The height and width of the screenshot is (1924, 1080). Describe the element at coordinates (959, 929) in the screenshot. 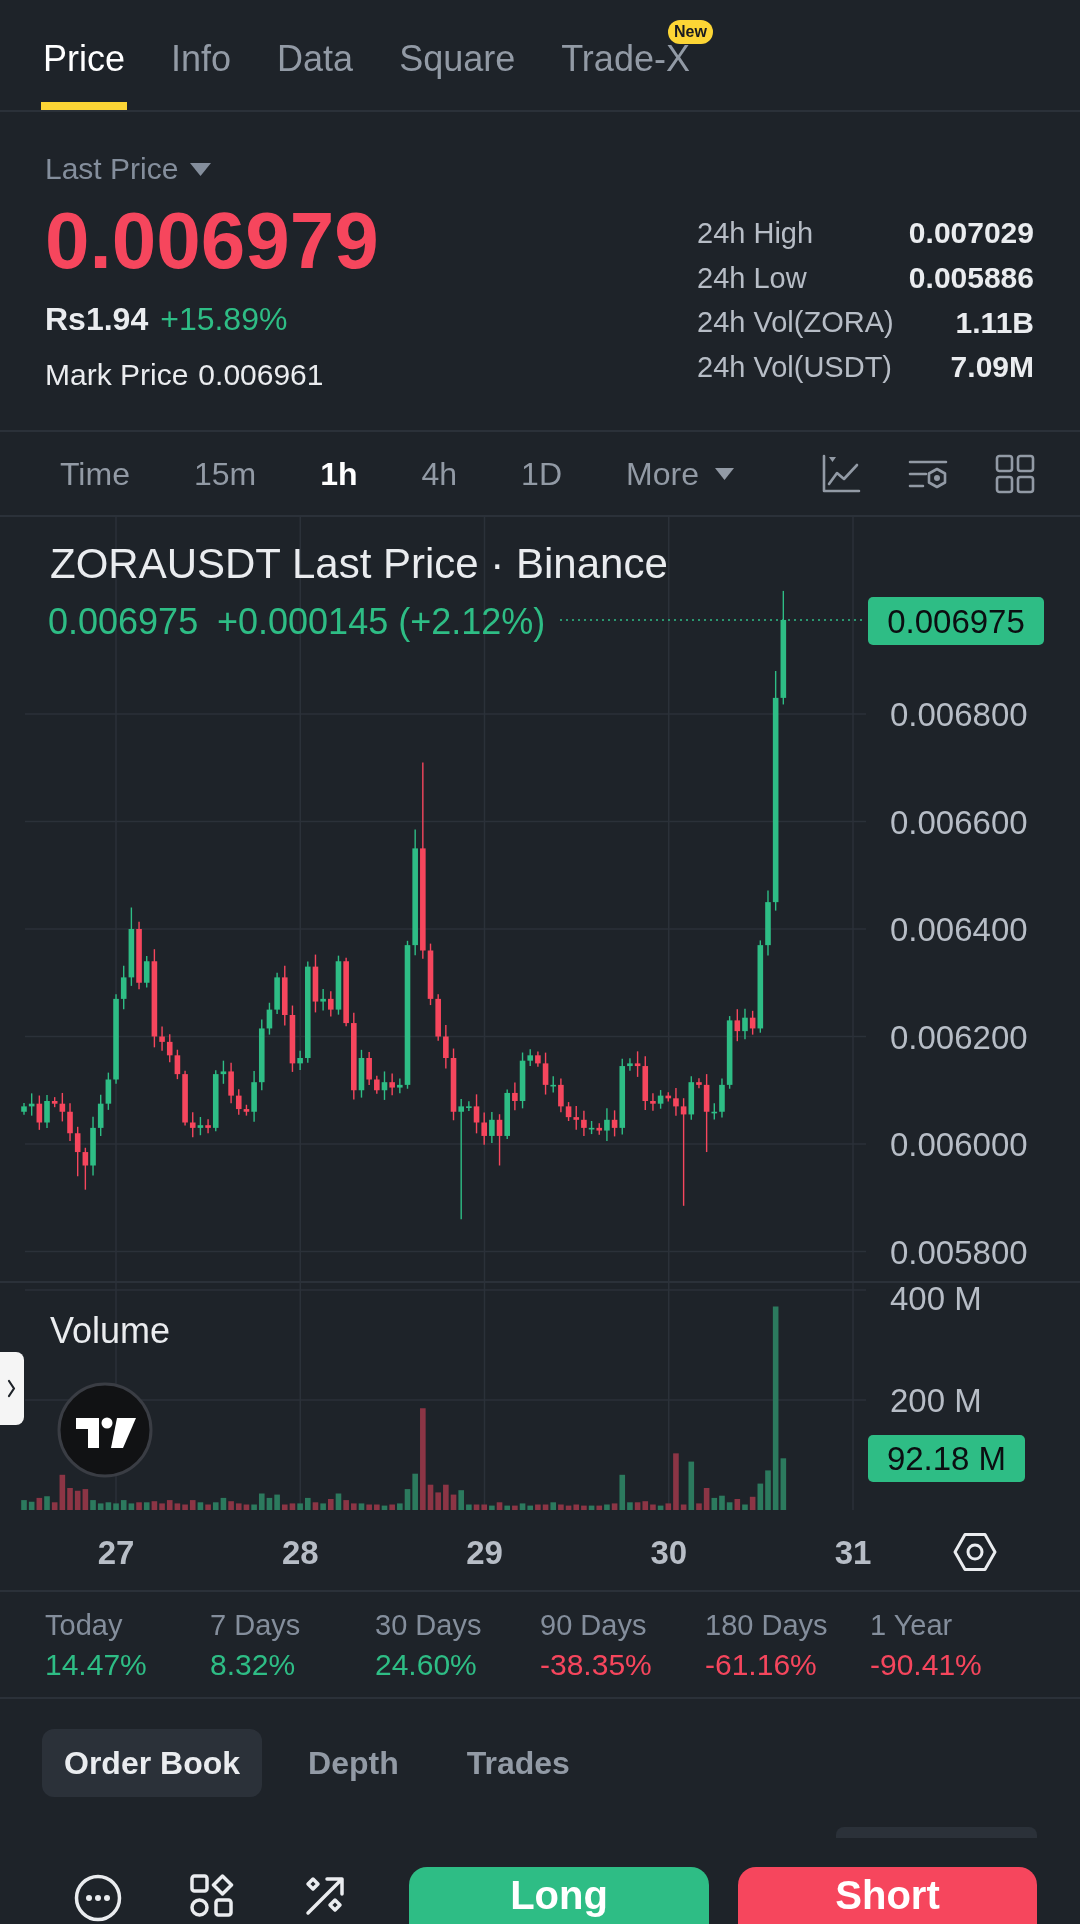

I see `price-axis-label: 0.006400` at that location.